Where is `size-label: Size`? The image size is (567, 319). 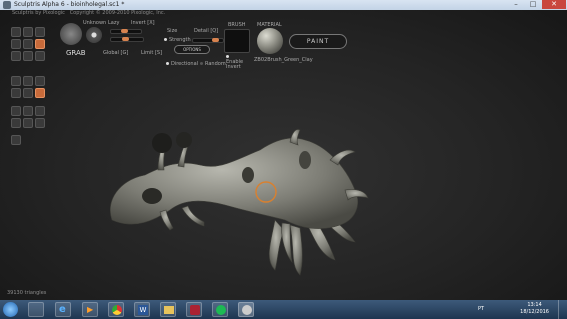
size-label: Size is located at coordinates (172, 31).